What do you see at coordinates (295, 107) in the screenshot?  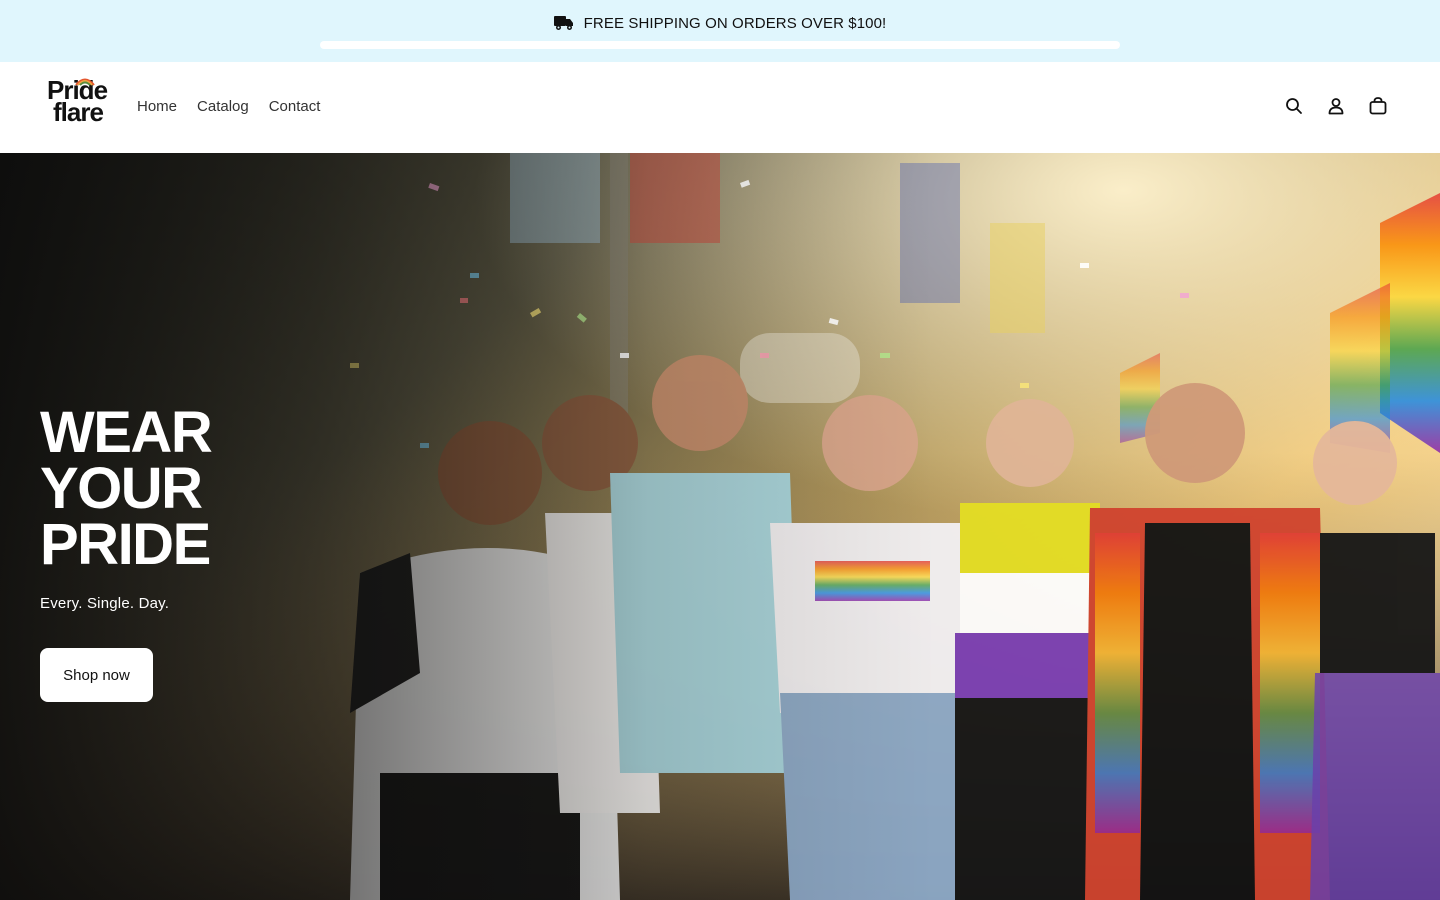 I see `nav-link-contact: Contact` at bounding box center [295, 107].